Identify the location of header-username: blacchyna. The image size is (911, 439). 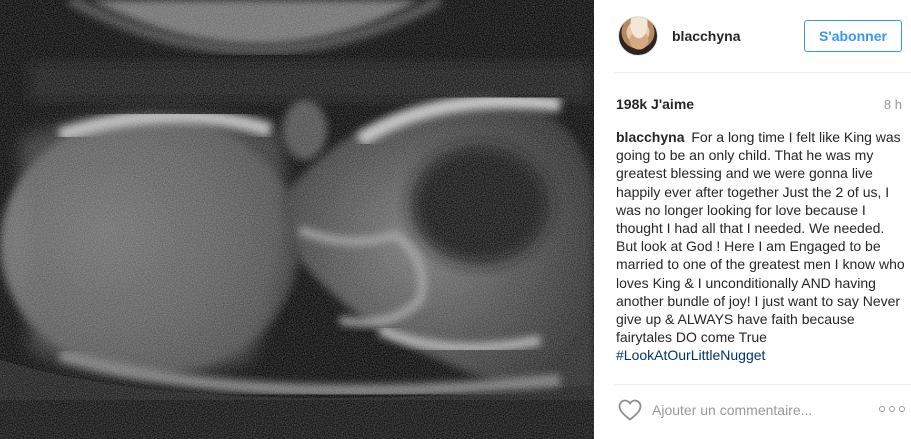
(706, 36).